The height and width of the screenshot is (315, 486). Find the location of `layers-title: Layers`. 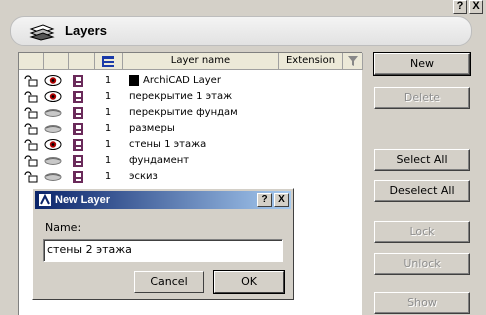

layers-title: Layers is located at coordinates (86, 30).